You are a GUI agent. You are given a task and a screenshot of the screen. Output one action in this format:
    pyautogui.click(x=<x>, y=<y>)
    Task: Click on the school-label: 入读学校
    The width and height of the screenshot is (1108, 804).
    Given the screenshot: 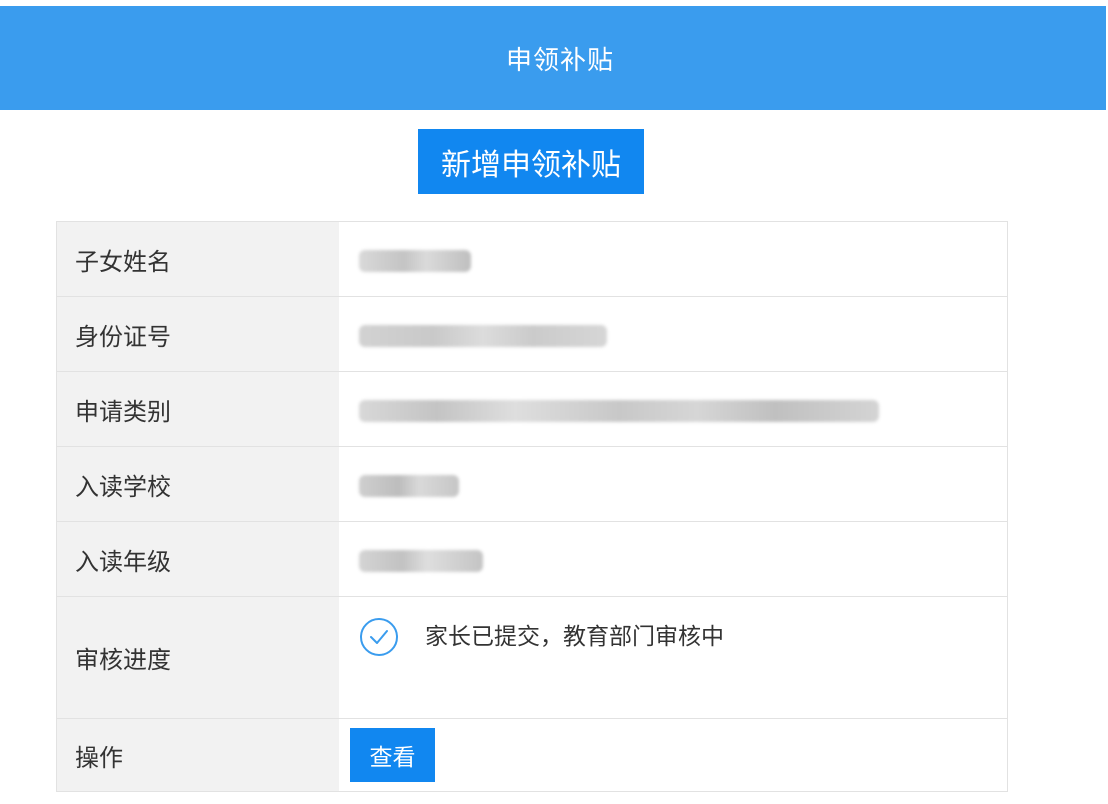 What is the action you would take?
    pyautogui.click(x=199, y=484)
    